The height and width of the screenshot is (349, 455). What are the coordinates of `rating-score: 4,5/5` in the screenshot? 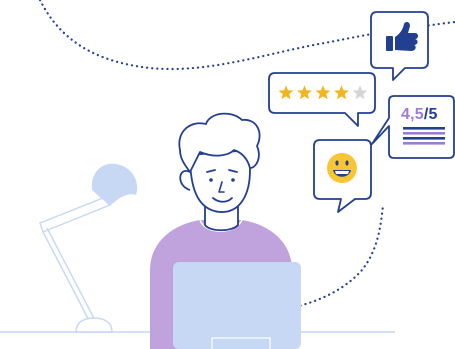 It's located at (419, 115).